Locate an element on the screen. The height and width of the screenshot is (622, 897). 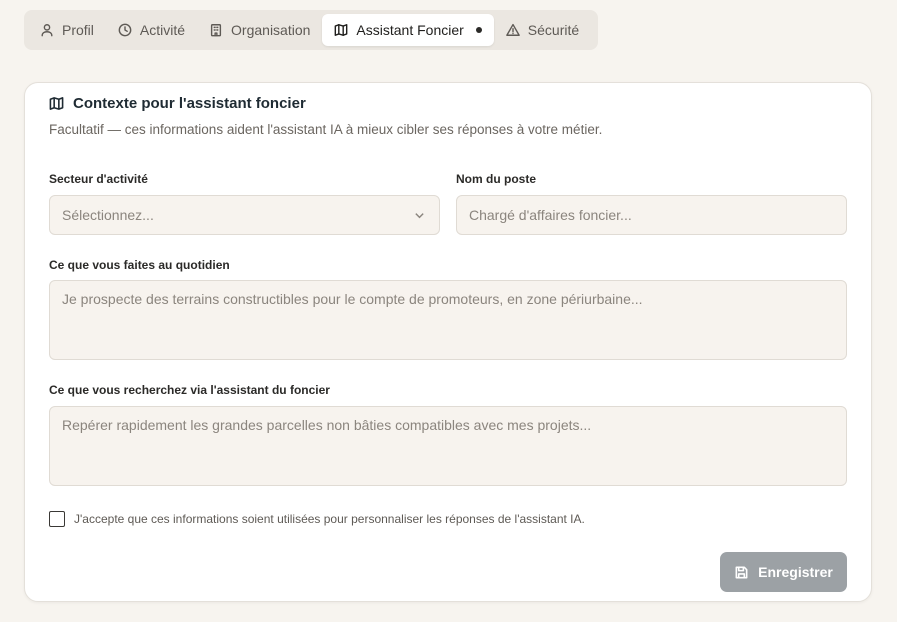
tab-label: Assistant Foncier is located at coordinates (410, 30).